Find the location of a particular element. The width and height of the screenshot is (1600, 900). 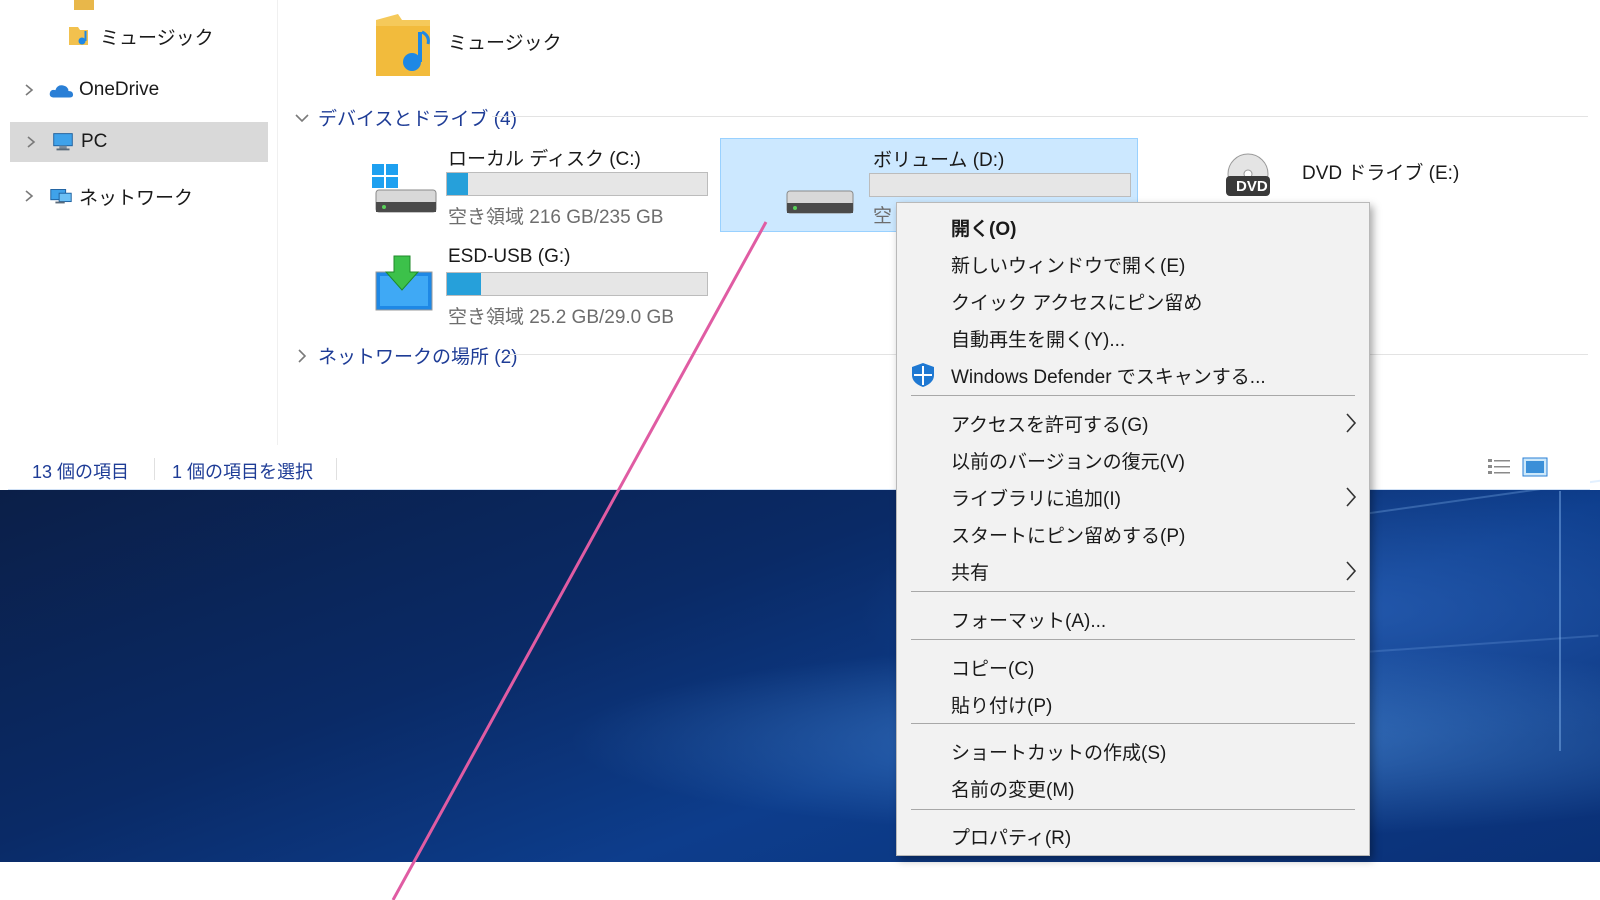

menu-item-label: ショートカットの作成(S) is located at coordinates (1059, 753).